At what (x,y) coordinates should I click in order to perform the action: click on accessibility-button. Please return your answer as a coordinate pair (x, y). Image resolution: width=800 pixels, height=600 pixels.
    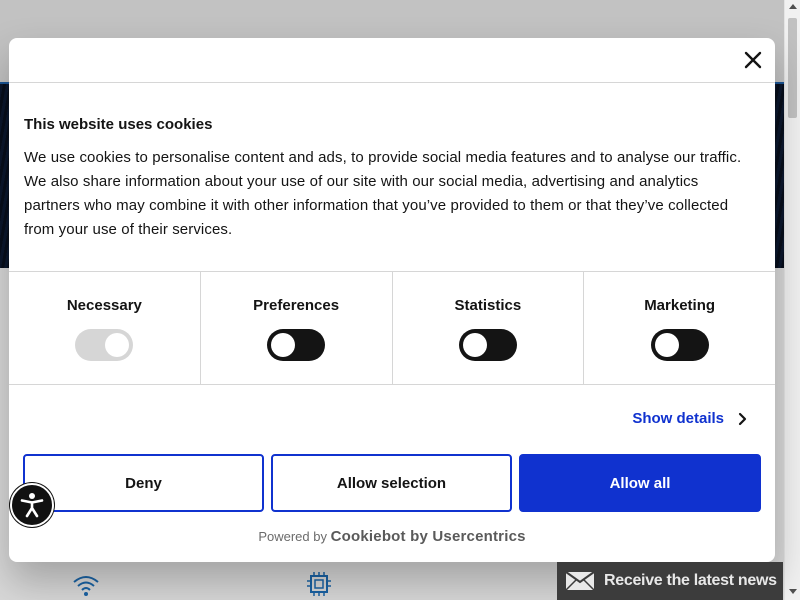
    Looking at the image, I should click on (32, 505).